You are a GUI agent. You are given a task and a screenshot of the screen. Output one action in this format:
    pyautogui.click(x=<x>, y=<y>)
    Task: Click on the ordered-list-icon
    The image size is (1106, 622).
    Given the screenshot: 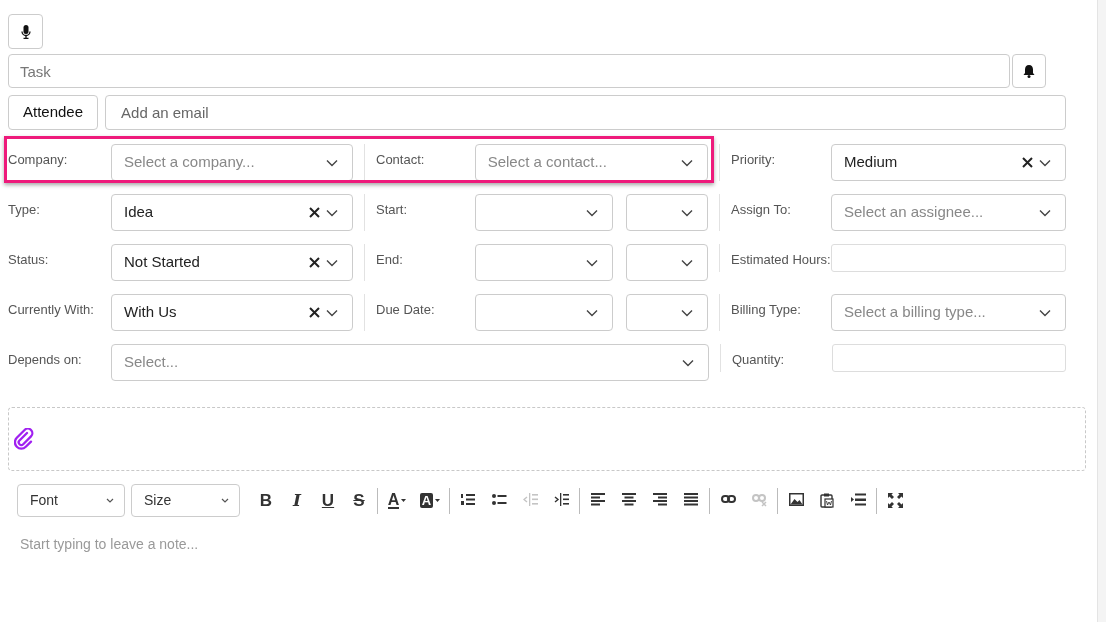 What is the action you would take?
    pyautogui.click(x=468, y=500)
    